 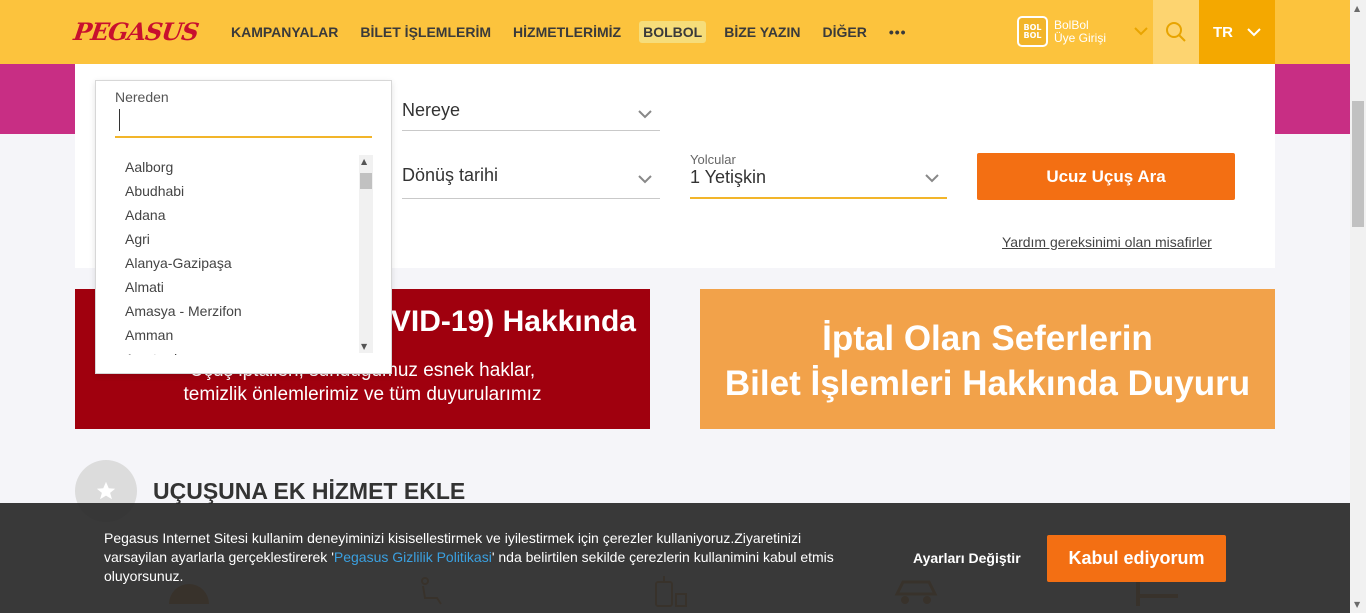 What do you see at coordinates (1358, 306) in the screenshot?
I see `page-scrollbar: ▲ ▼` at bounding box center [1358, 306].